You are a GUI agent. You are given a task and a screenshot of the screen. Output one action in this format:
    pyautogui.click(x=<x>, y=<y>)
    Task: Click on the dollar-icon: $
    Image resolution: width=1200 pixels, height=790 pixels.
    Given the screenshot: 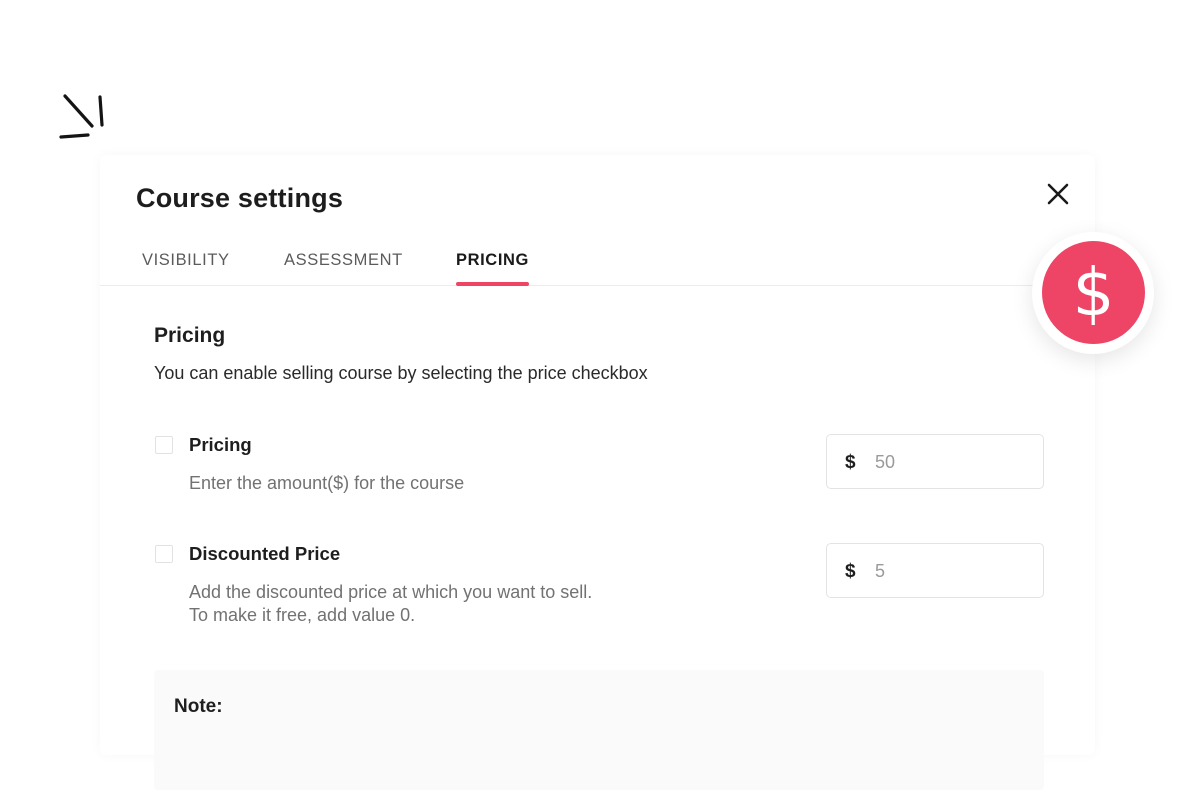 What is the action you would take?
    pyautogui.click(x=1093, y=292)
    